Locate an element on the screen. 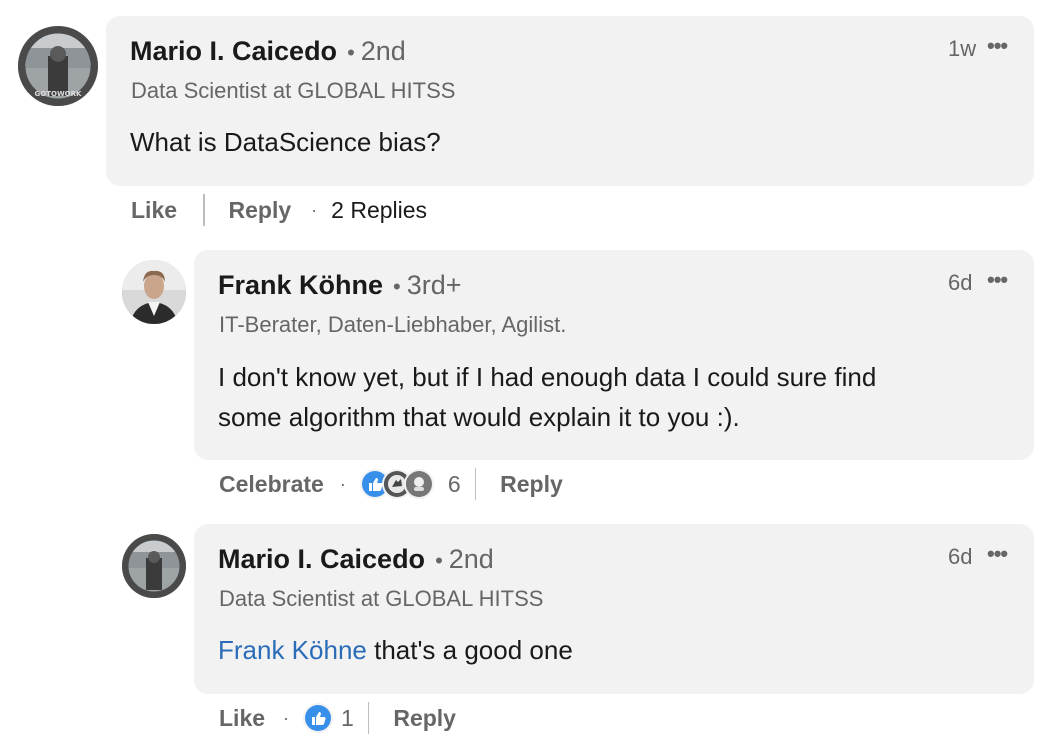 The width and height of the screenshot is (1062, 746). celebrate-button: Celebrate is located at coordinates (271, 484).